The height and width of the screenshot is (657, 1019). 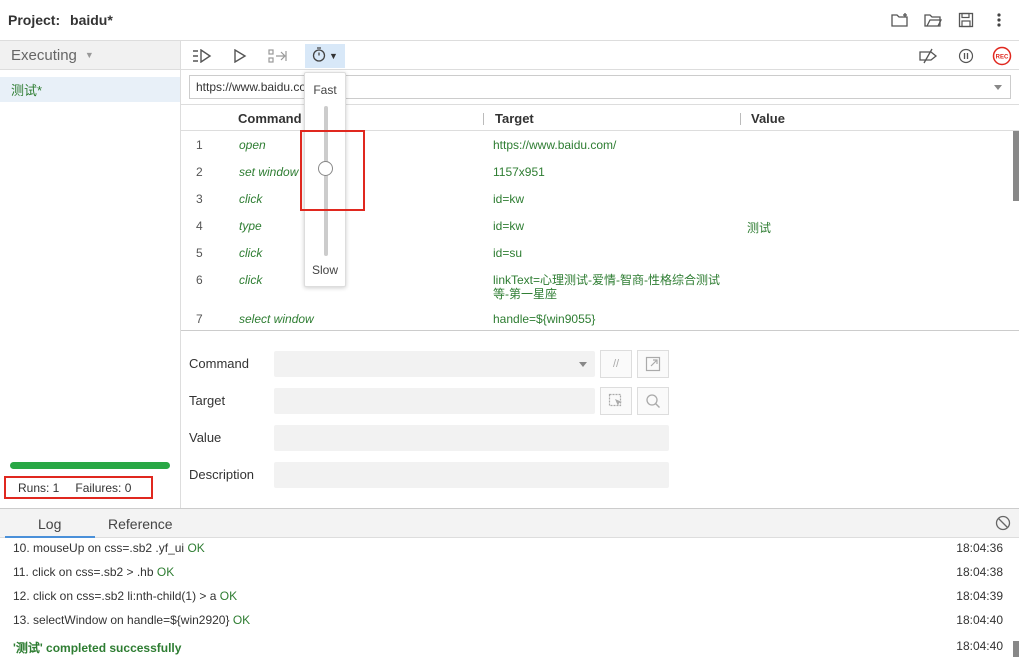 What do you see at coordinates (207, 400) in the screenshot?
I see `target-label: Target` at bounding box center [207, 400].